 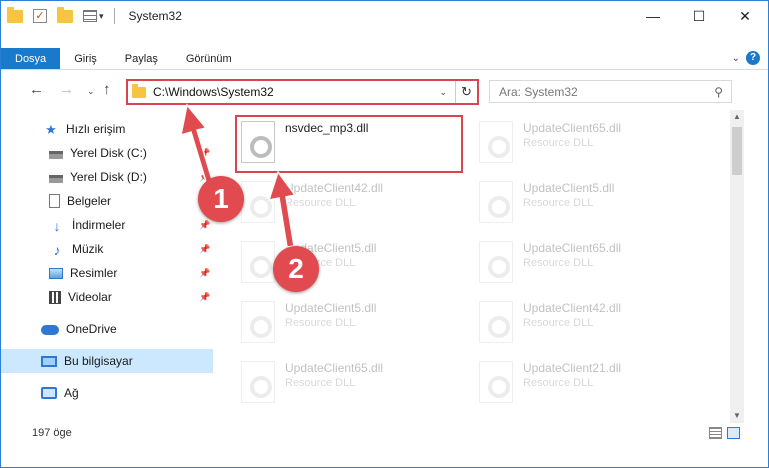 I want to click on search-input: Ara: System32, so click(x=606, y=92).